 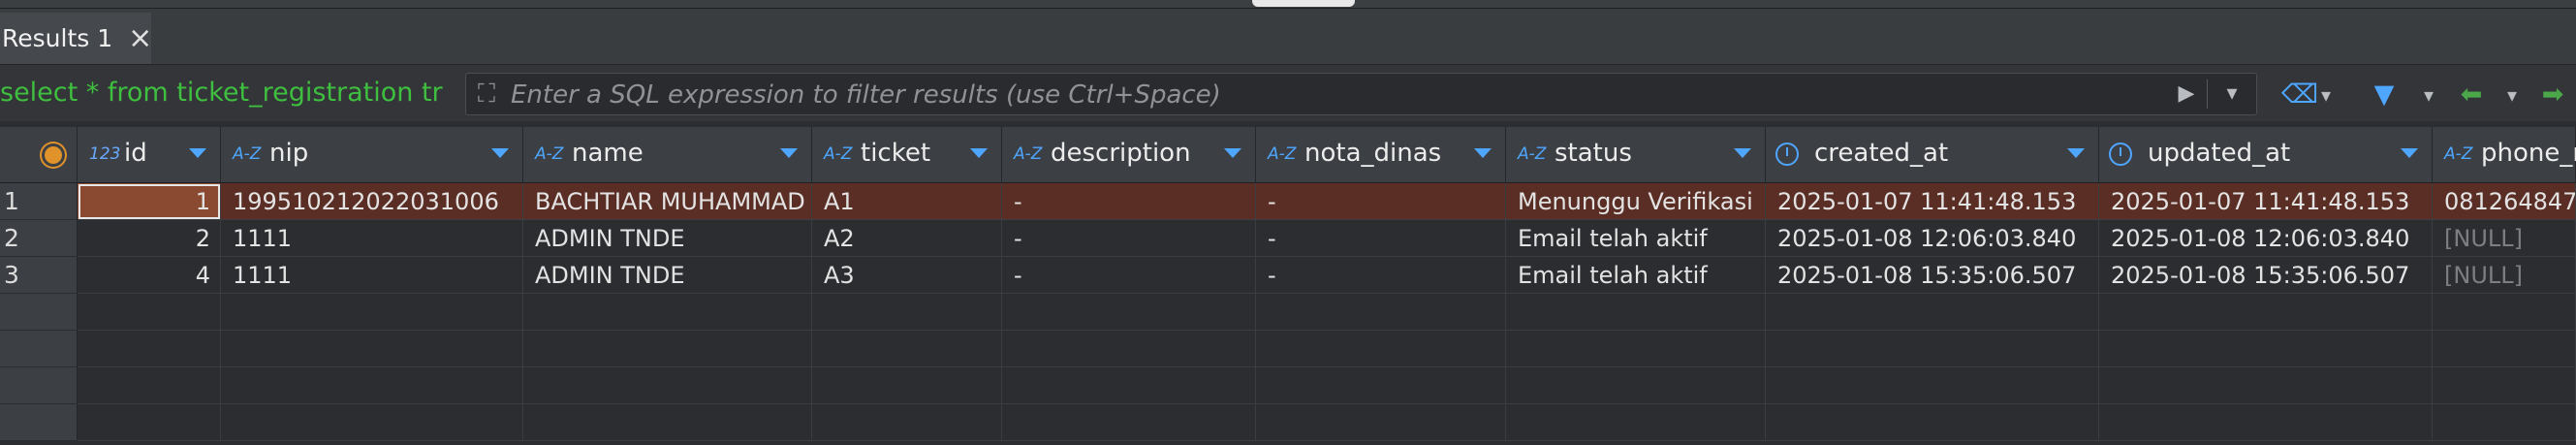 I want to click on cell-name: BACHTIAR MUHAMMAD, so click(x=667, y=202).